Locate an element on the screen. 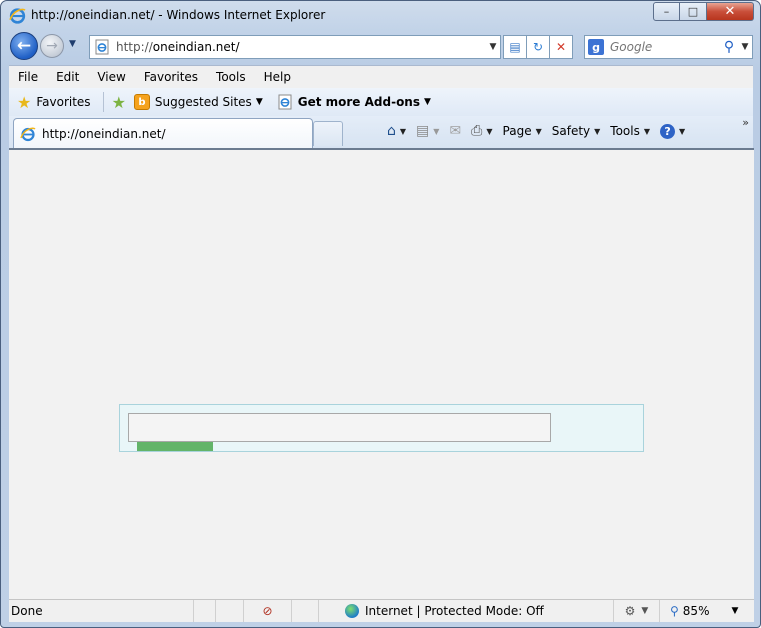 The image size is (761, 628). address-scheme: http:// is located at coordinates (134, 47).